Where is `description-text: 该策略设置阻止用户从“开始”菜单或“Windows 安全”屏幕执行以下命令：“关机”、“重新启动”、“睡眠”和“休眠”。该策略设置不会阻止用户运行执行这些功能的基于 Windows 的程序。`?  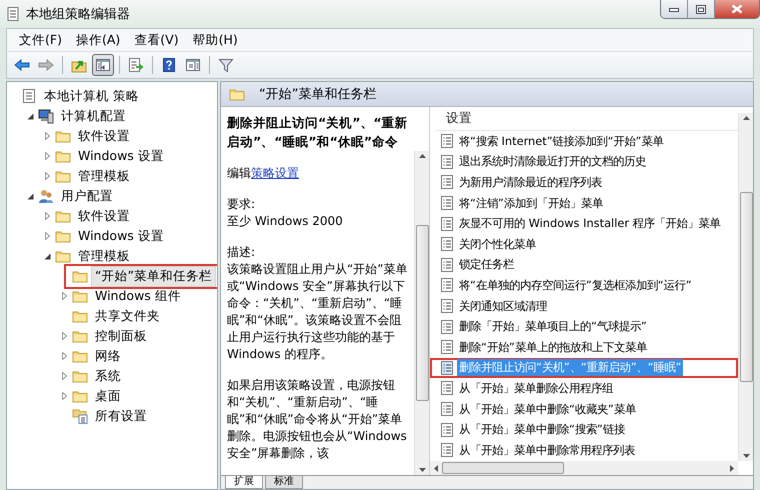
description-text: 该策略设置阻止用户从“开始”菜单或“Windows 安全”屏幕执行以下命令：“关机”、“重新启动”、“睡眠”和“休眠”。该策略设置不会阻止用户运行执行这些功能的基于 Windows 的程序。 is located at coordinates (317, 312).